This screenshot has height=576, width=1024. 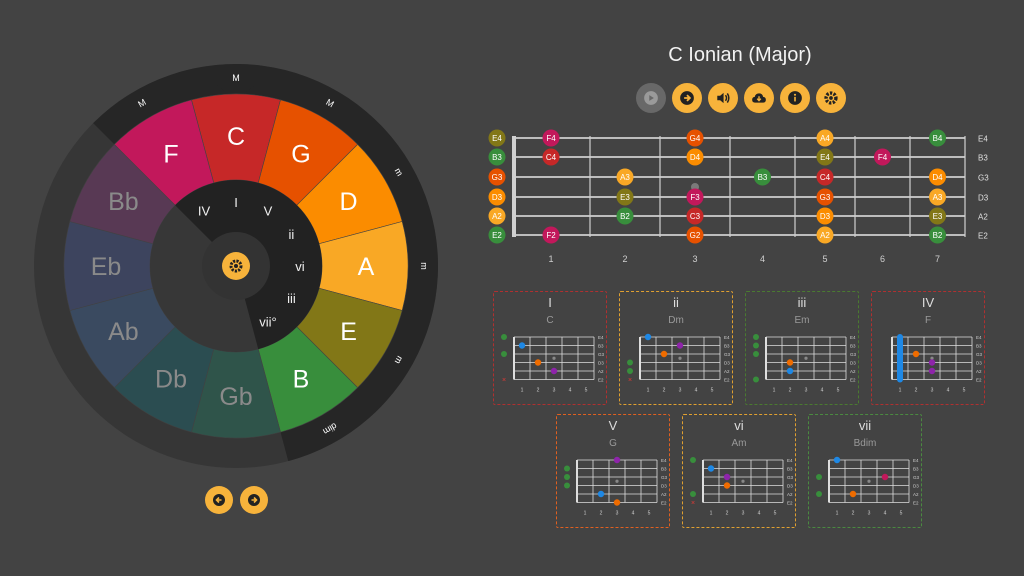 I want to click on open-string-note: E4, so click(x=497, y=138).